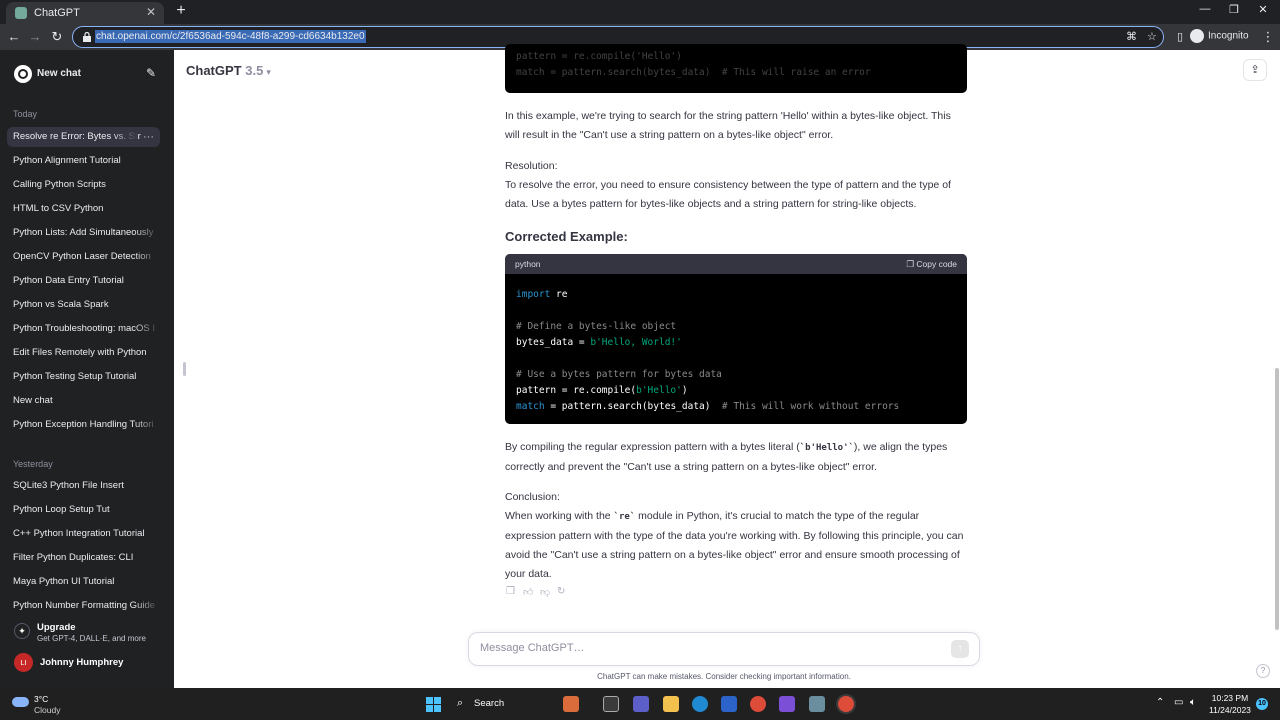 This screenshot has width=1280, height=720. I want to click on conversation-title: New chat, so click(33, 400).